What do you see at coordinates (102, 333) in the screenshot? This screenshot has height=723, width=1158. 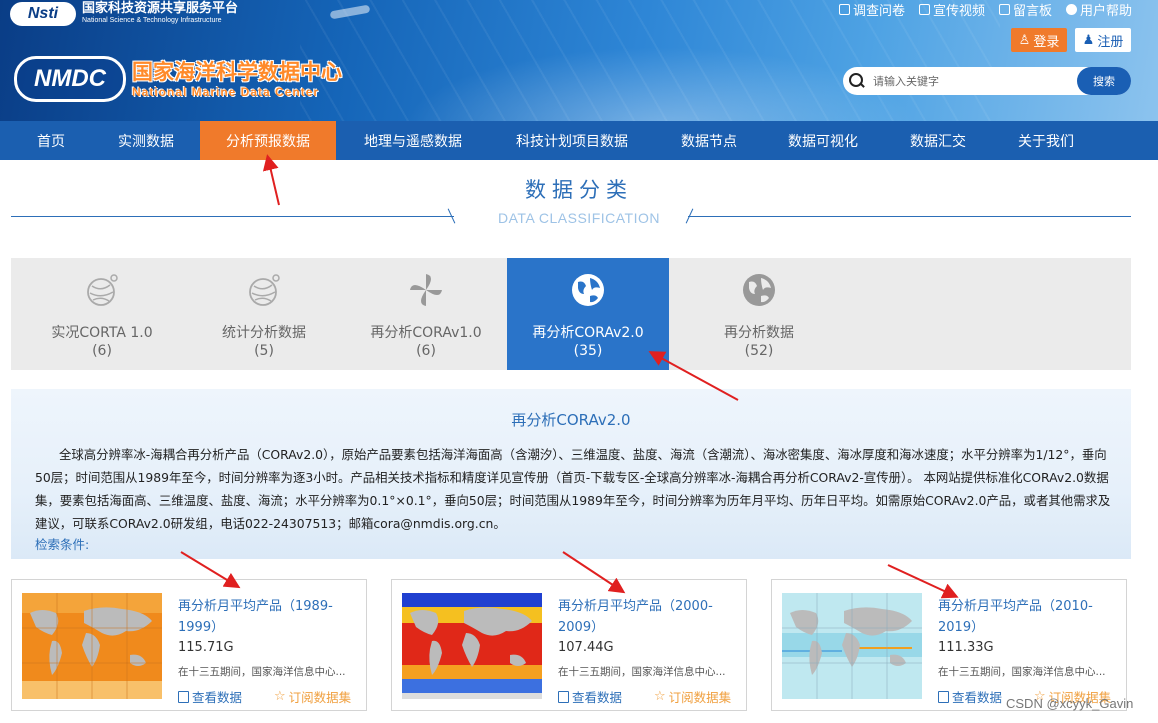 I see `category-label: 实况CORTA 1.0` at bounding box center [102, 333].